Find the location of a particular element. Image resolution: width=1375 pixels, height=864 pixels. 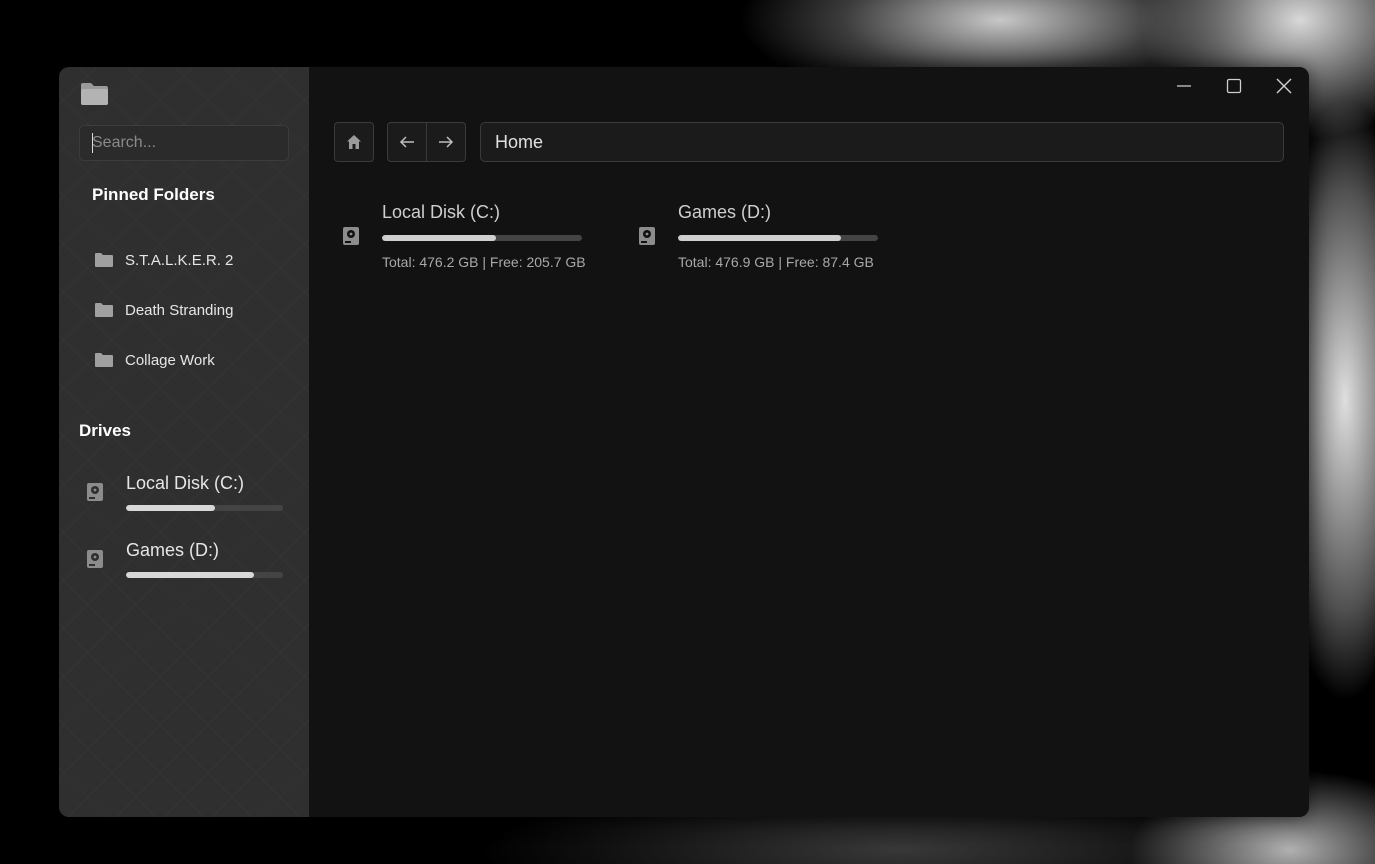

close-icon is located at coordinates (1284, 86).